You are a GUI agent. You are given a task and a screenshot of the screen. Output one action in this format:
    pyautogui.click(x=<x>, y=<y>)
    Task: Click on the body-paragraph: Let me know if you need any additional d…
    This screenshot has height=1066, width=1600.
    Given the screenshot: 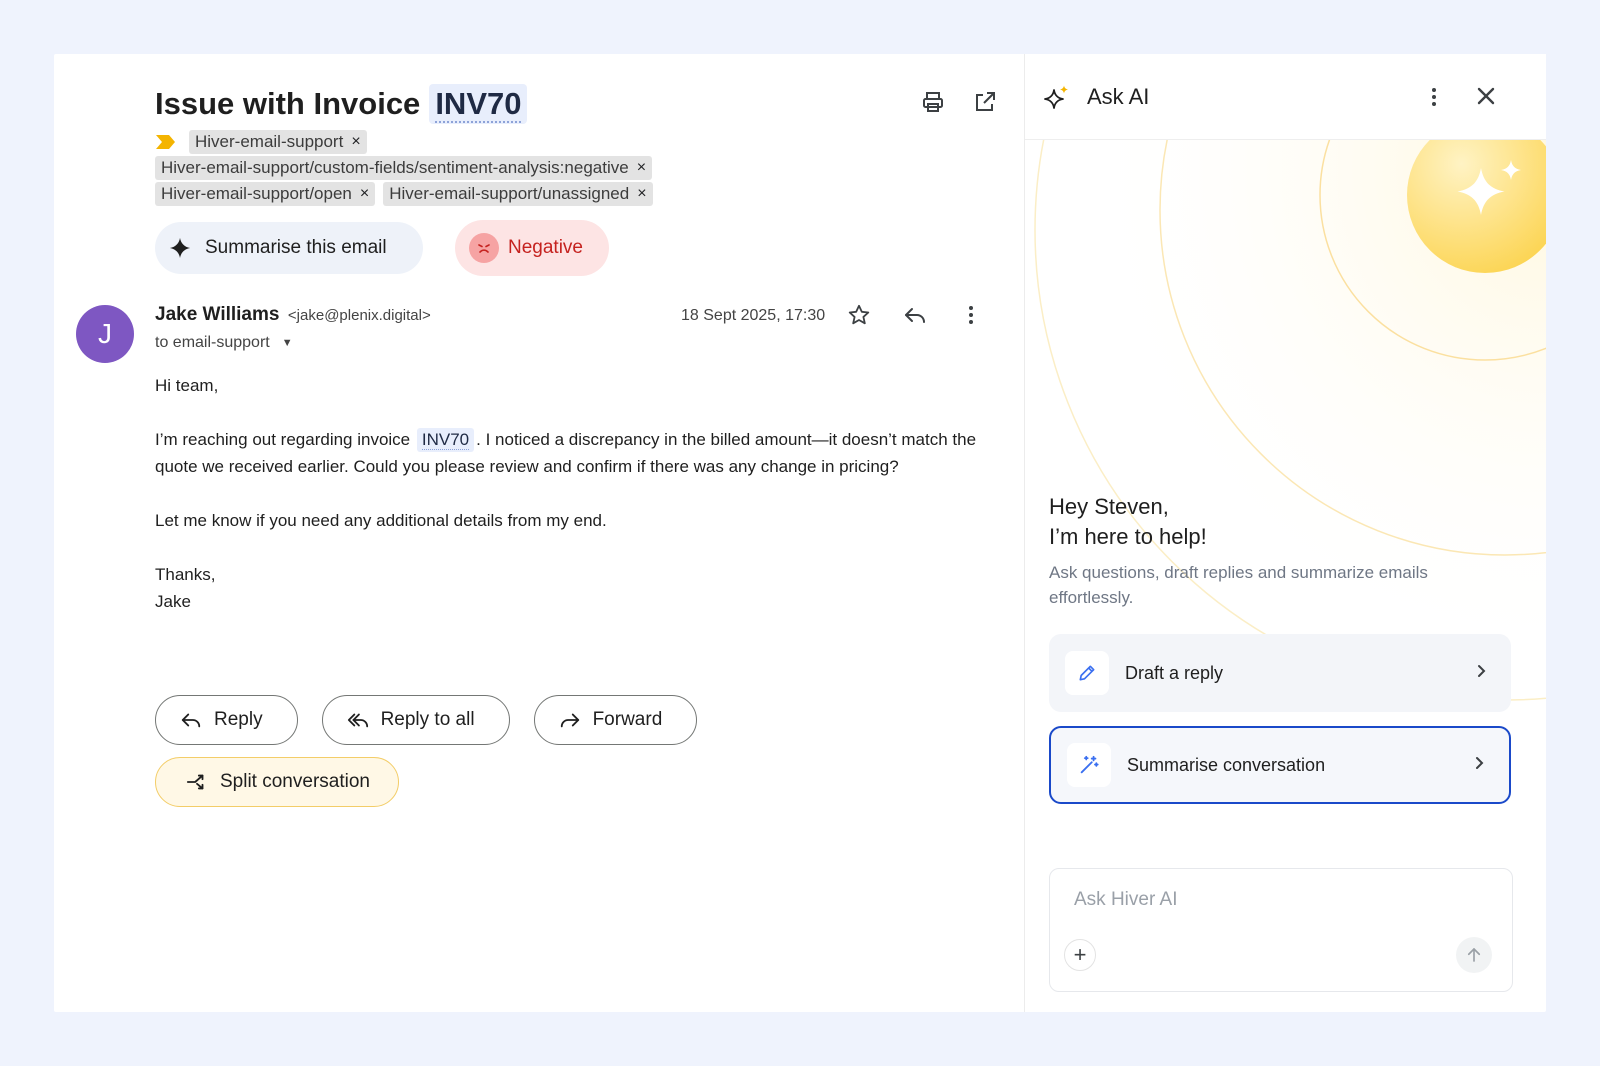 What is the action you would take?
    pyautogui.click(x=381, y=520)
    